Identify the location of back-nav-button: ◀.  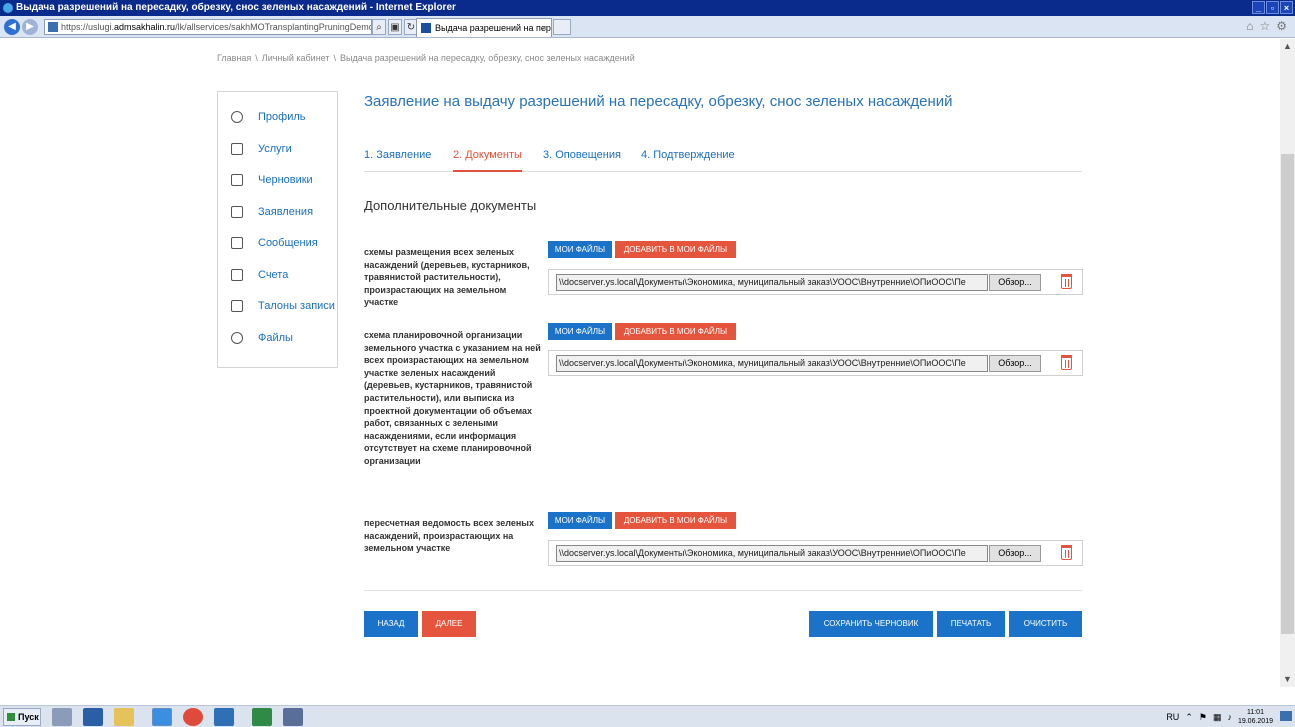
(12, 27).